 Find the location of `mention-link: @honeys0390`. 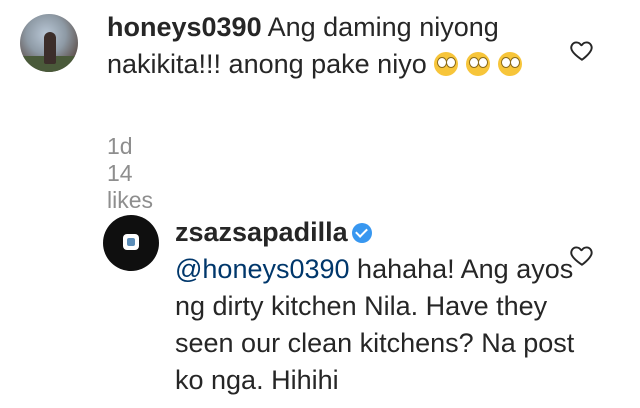

mention-link: @honeys0390 is located at coordinates (262, 269).